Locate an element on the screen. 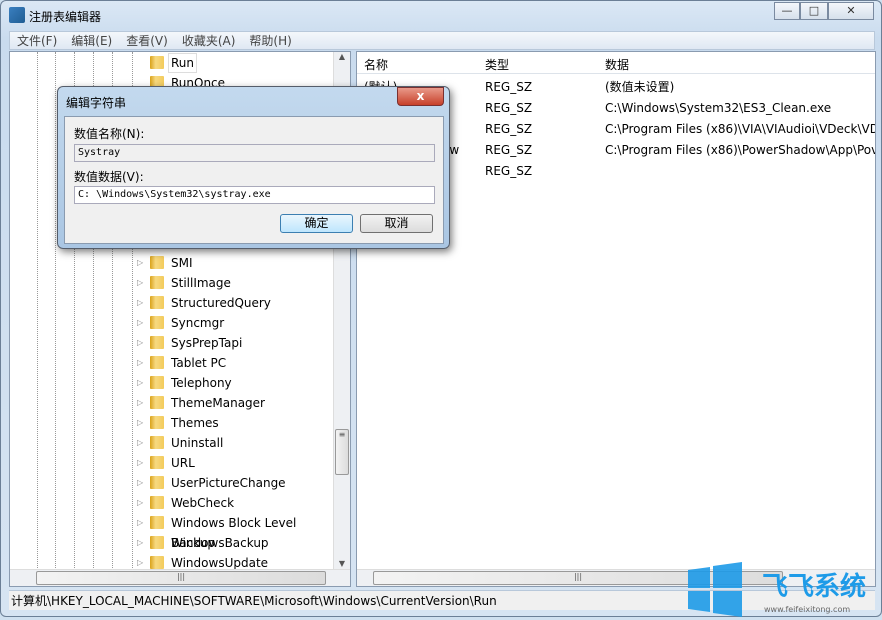  tree-horizontal-scrollbar: ||| is located at coordinates (180, 577).